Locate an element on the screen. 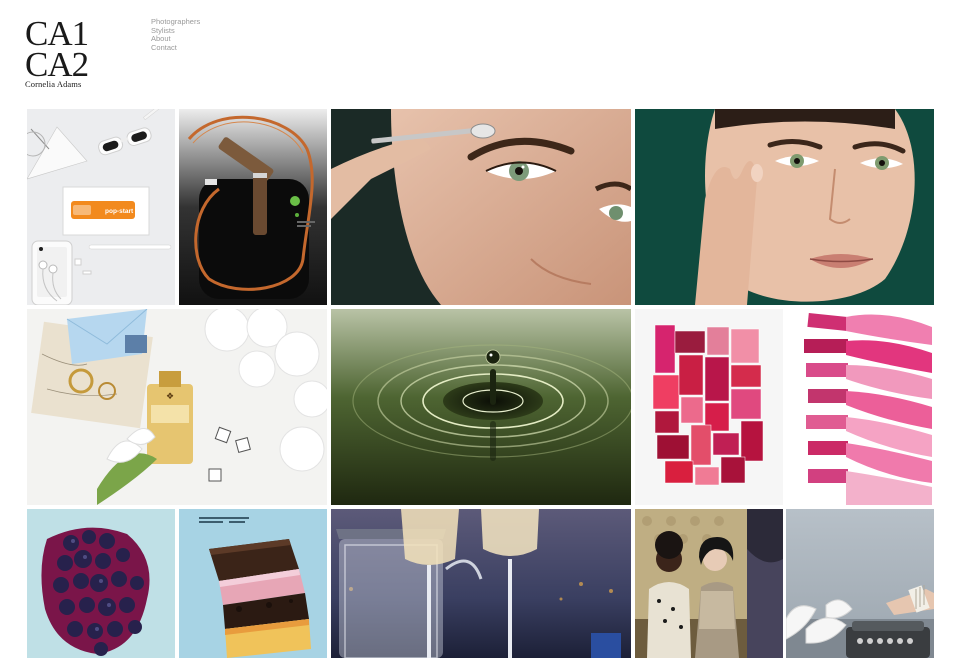  logo-line-2: CA2 is located at coordinates (57, 64).